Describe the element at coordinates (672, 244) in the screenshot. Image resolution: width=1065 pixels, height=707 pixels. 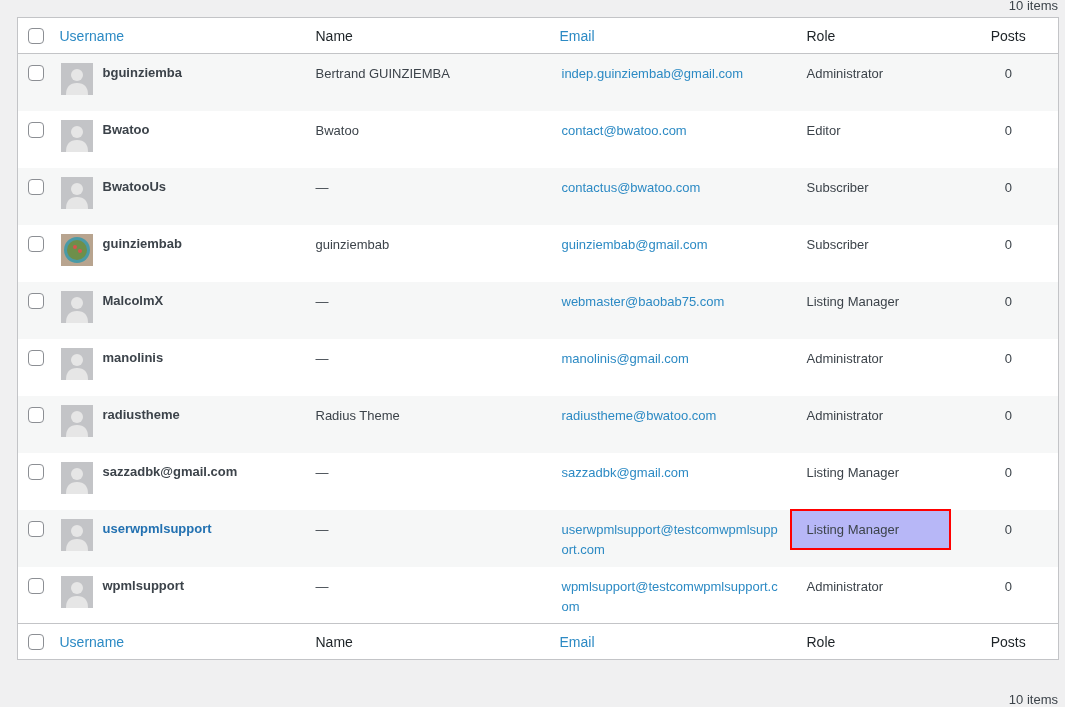
I see `mailto-link: guinziembab@gmail.com` at that location.